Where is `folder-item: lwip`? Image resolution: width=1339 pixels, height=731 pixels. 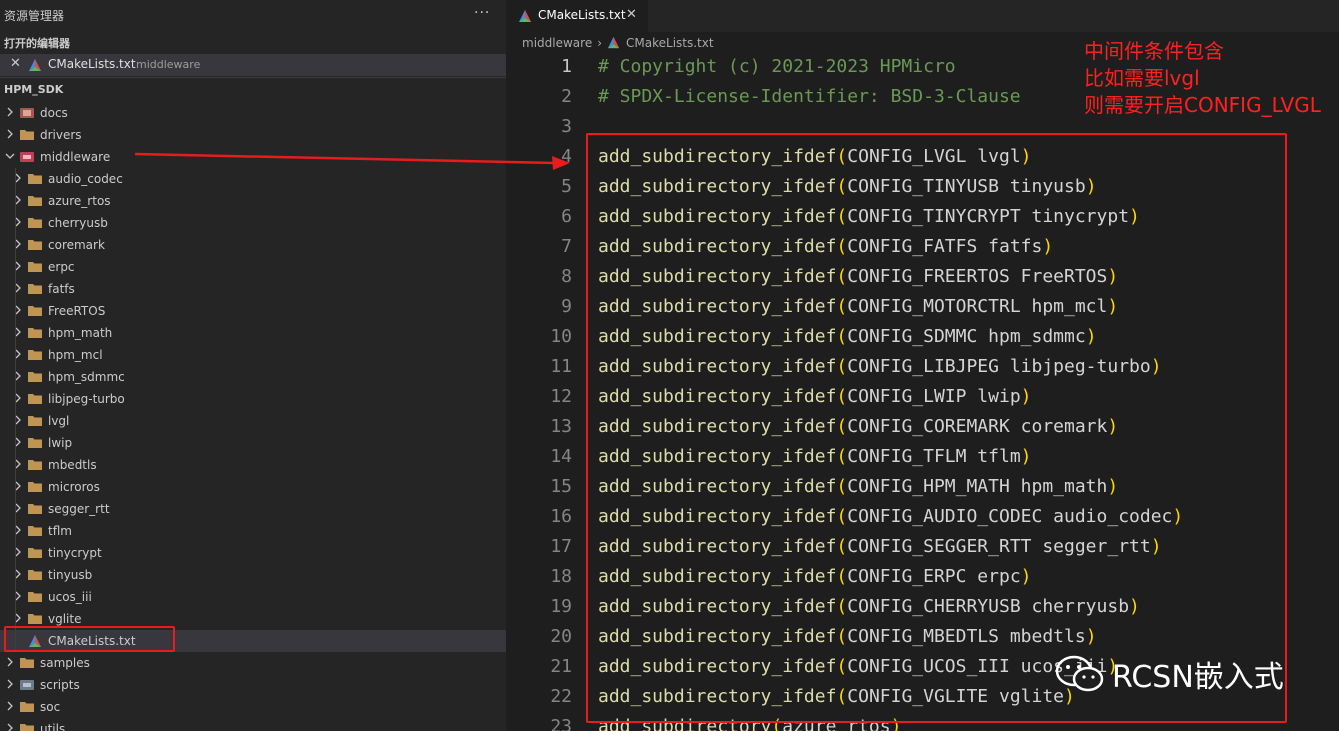
folder-item: lwip is located at coordinates (253, 443).